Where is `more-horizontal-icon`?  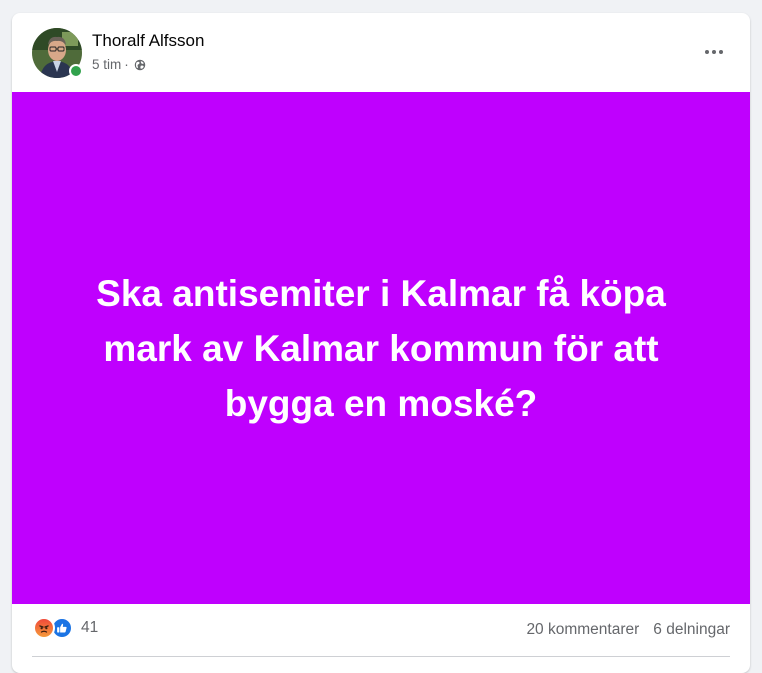 more-horizontal-icon is located at coordinates (714, 52).